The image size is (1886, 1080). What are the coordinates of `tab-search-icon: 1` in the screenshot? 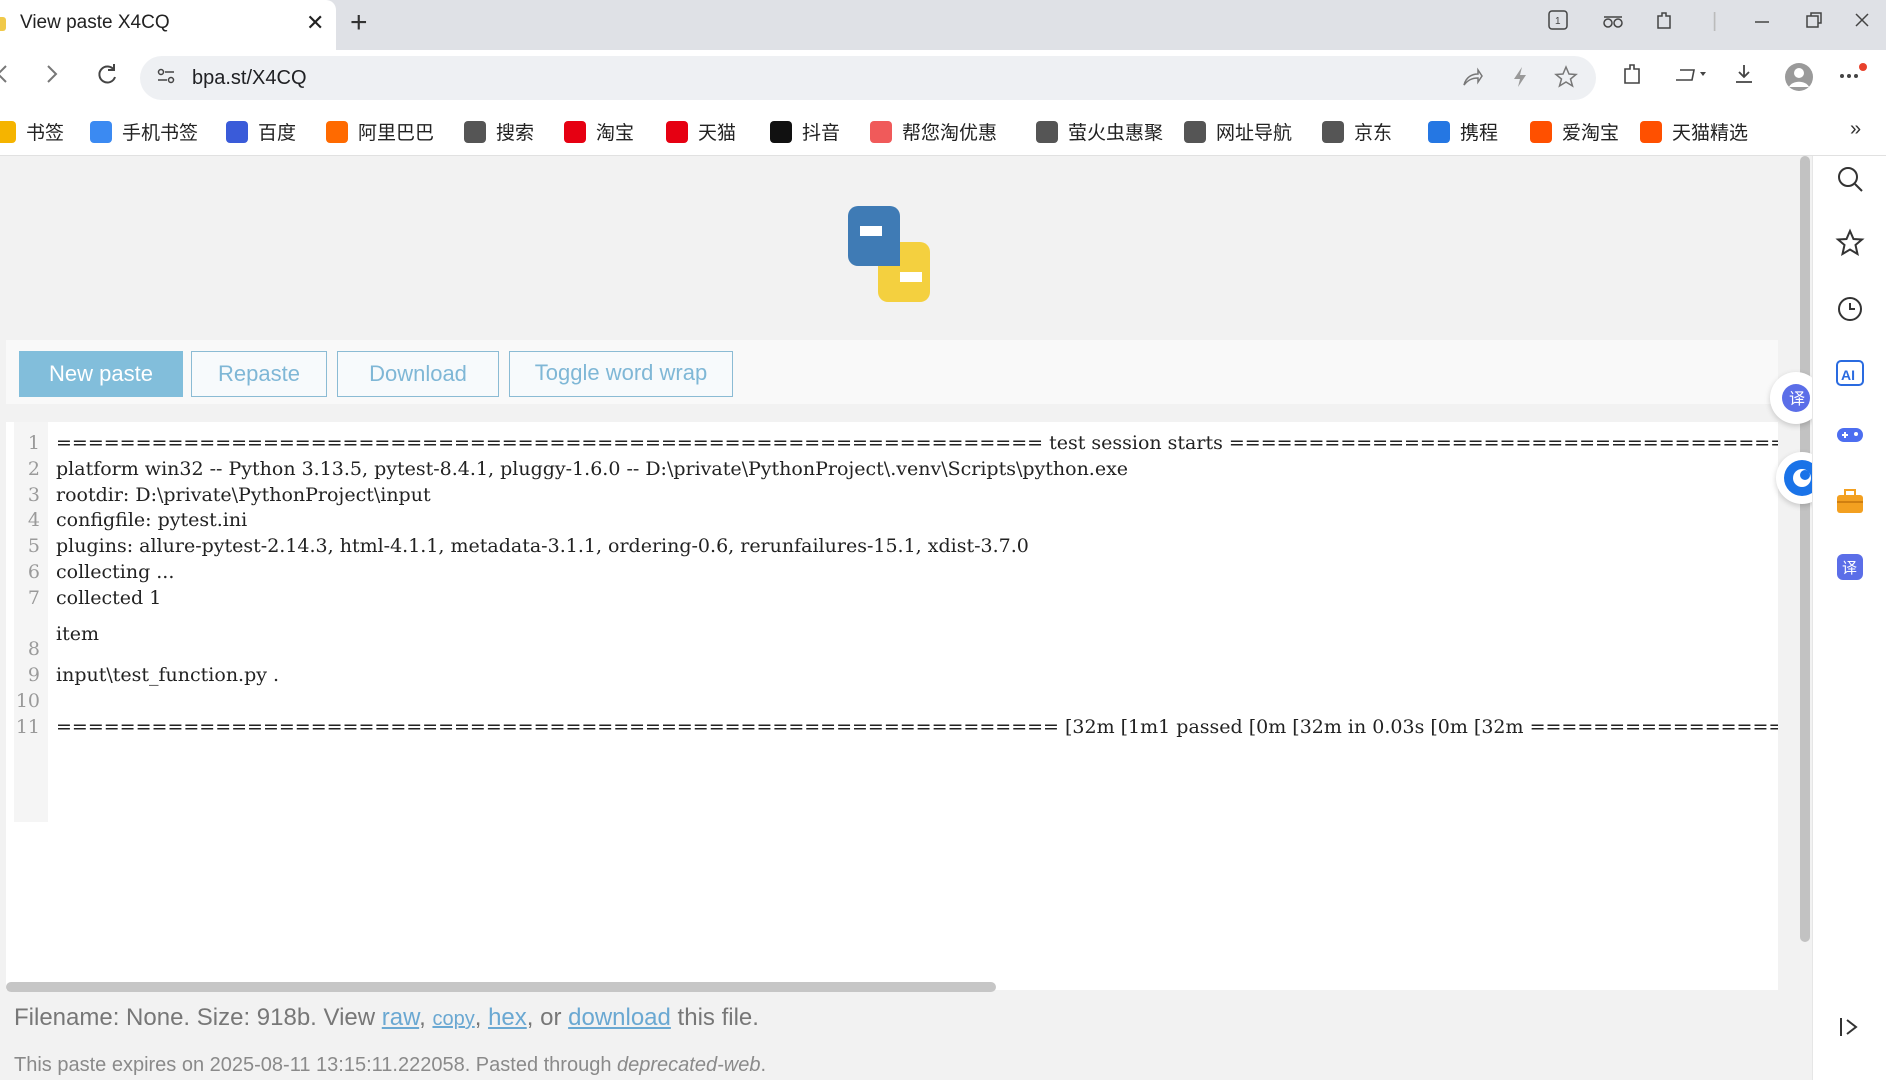 It's located at (1558, 23).